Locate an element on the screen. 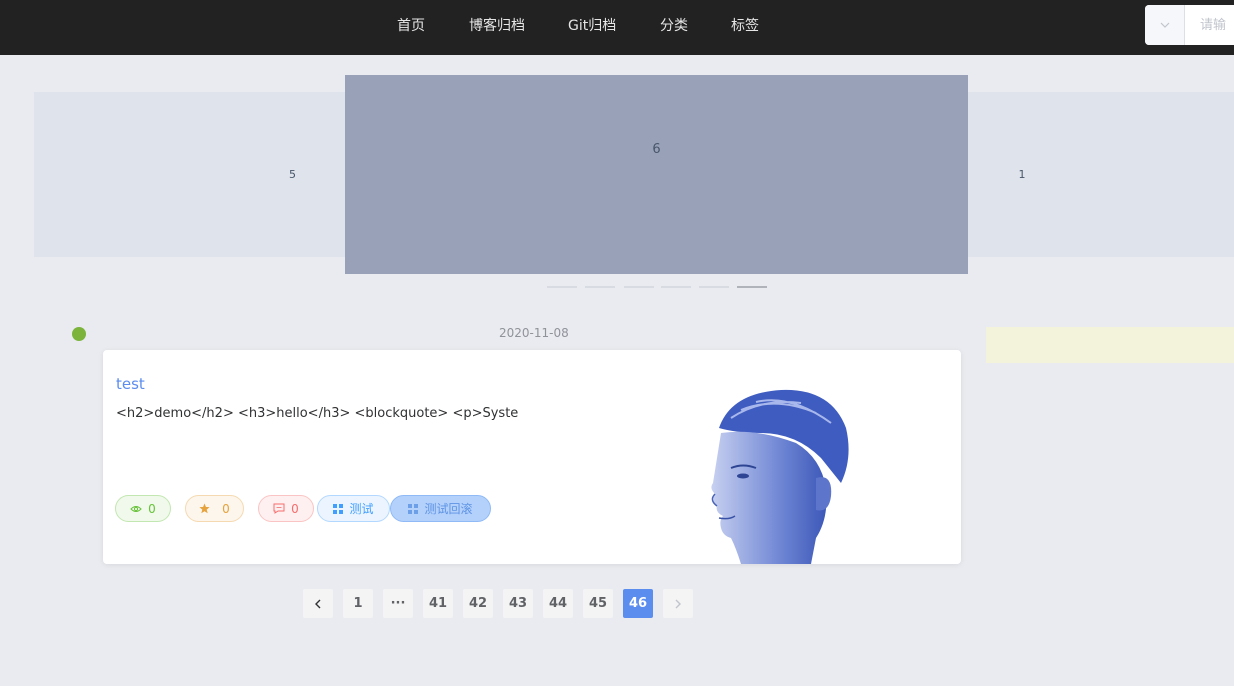 This screenshot has height=686, width=1234. next-page-button is located at coordinates (678, 603).